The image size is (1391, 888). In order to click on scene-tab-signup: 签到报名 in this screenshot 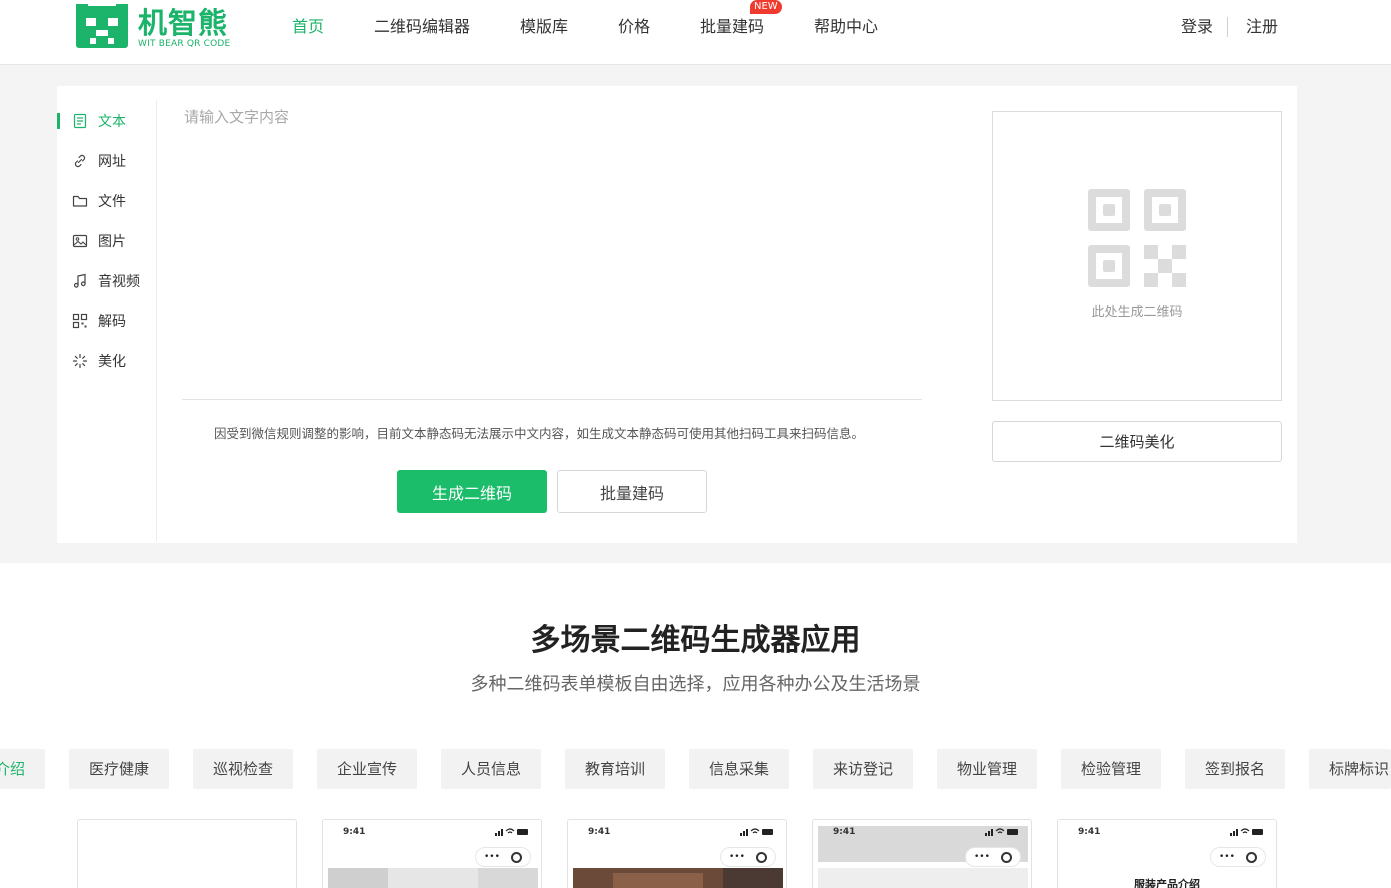, I will do `click(1235, 769)`.